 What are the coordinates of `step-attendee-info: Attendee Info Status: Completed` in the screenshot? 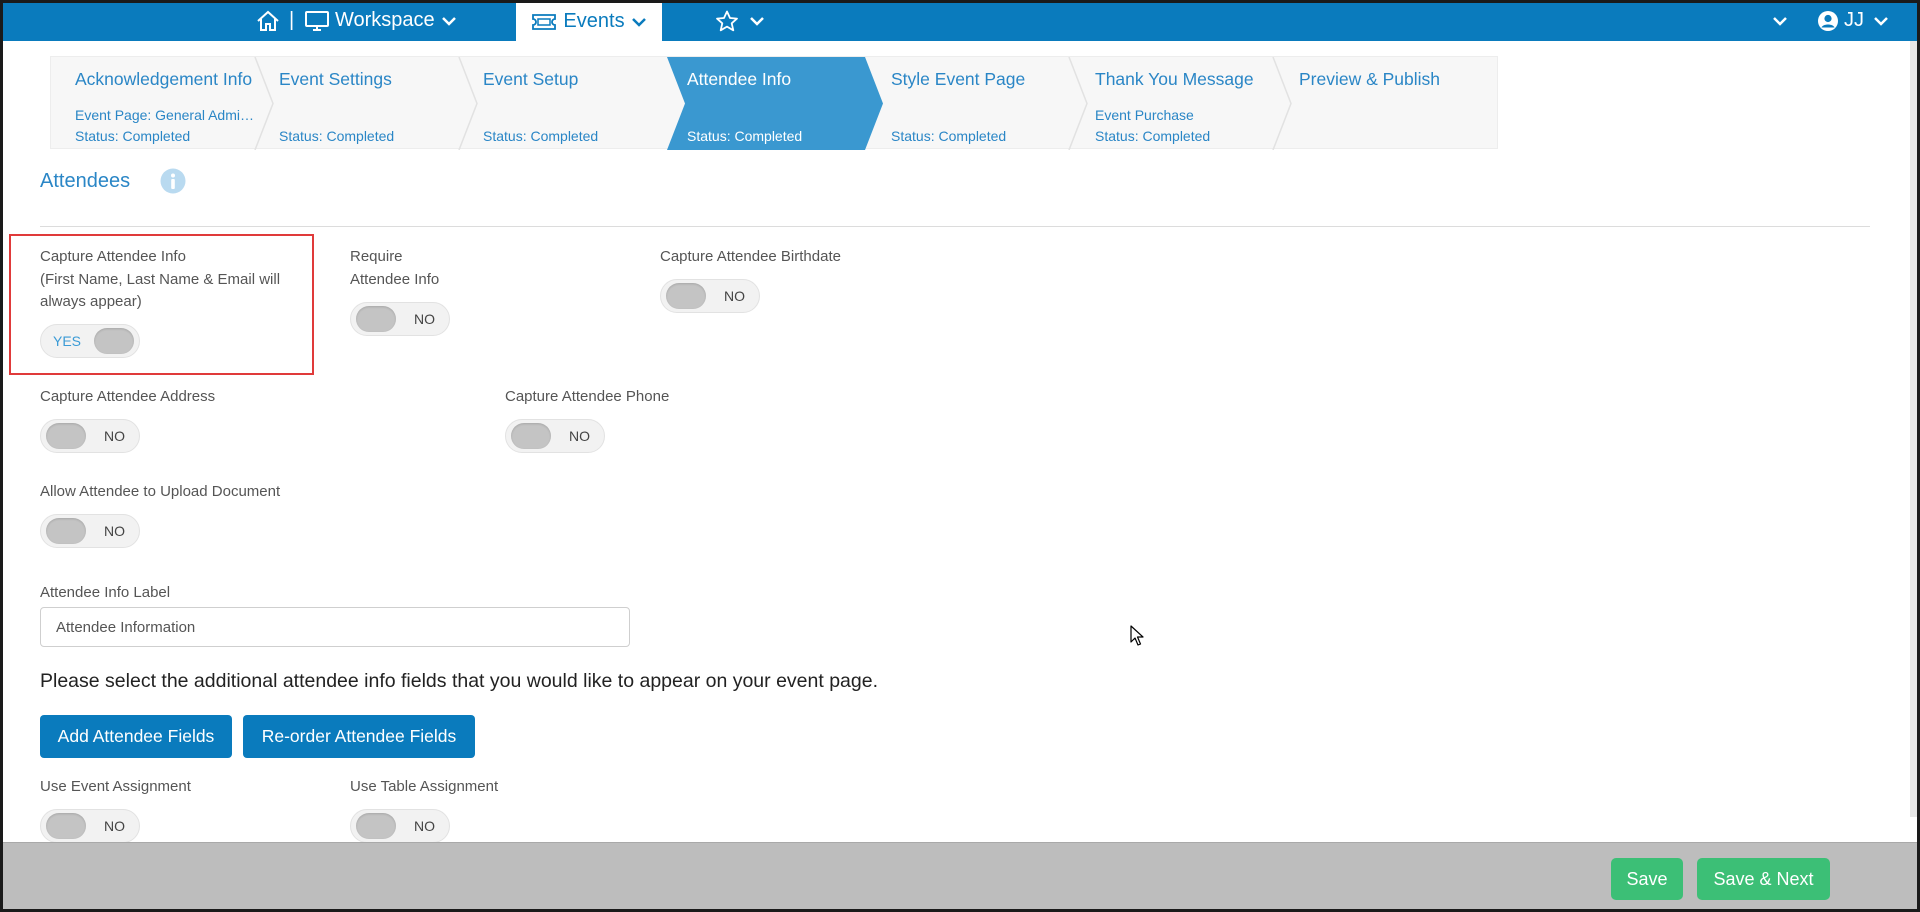 It's located at (765, 103).